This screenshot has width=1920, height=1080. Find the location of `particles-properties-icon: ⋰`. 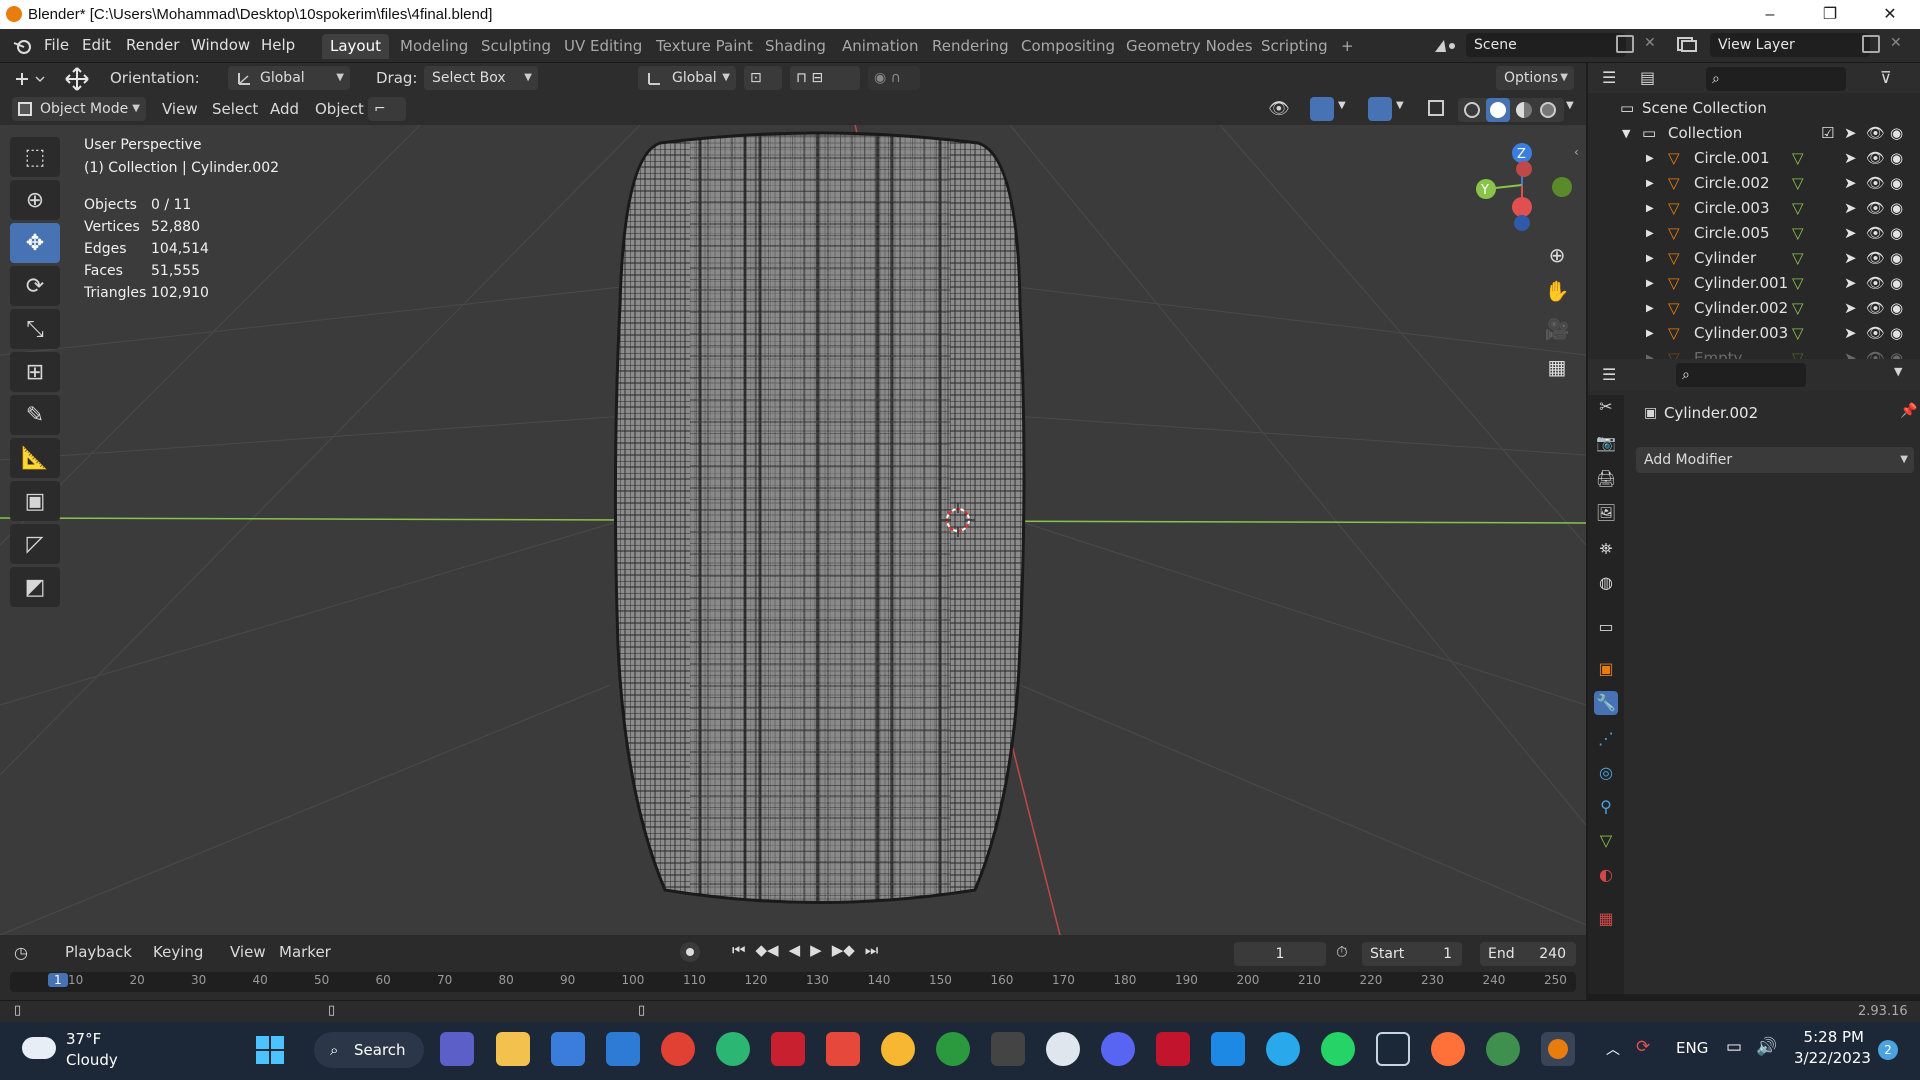

particles-properties-icon: ⋰ is located at coordinates (1606, 739).